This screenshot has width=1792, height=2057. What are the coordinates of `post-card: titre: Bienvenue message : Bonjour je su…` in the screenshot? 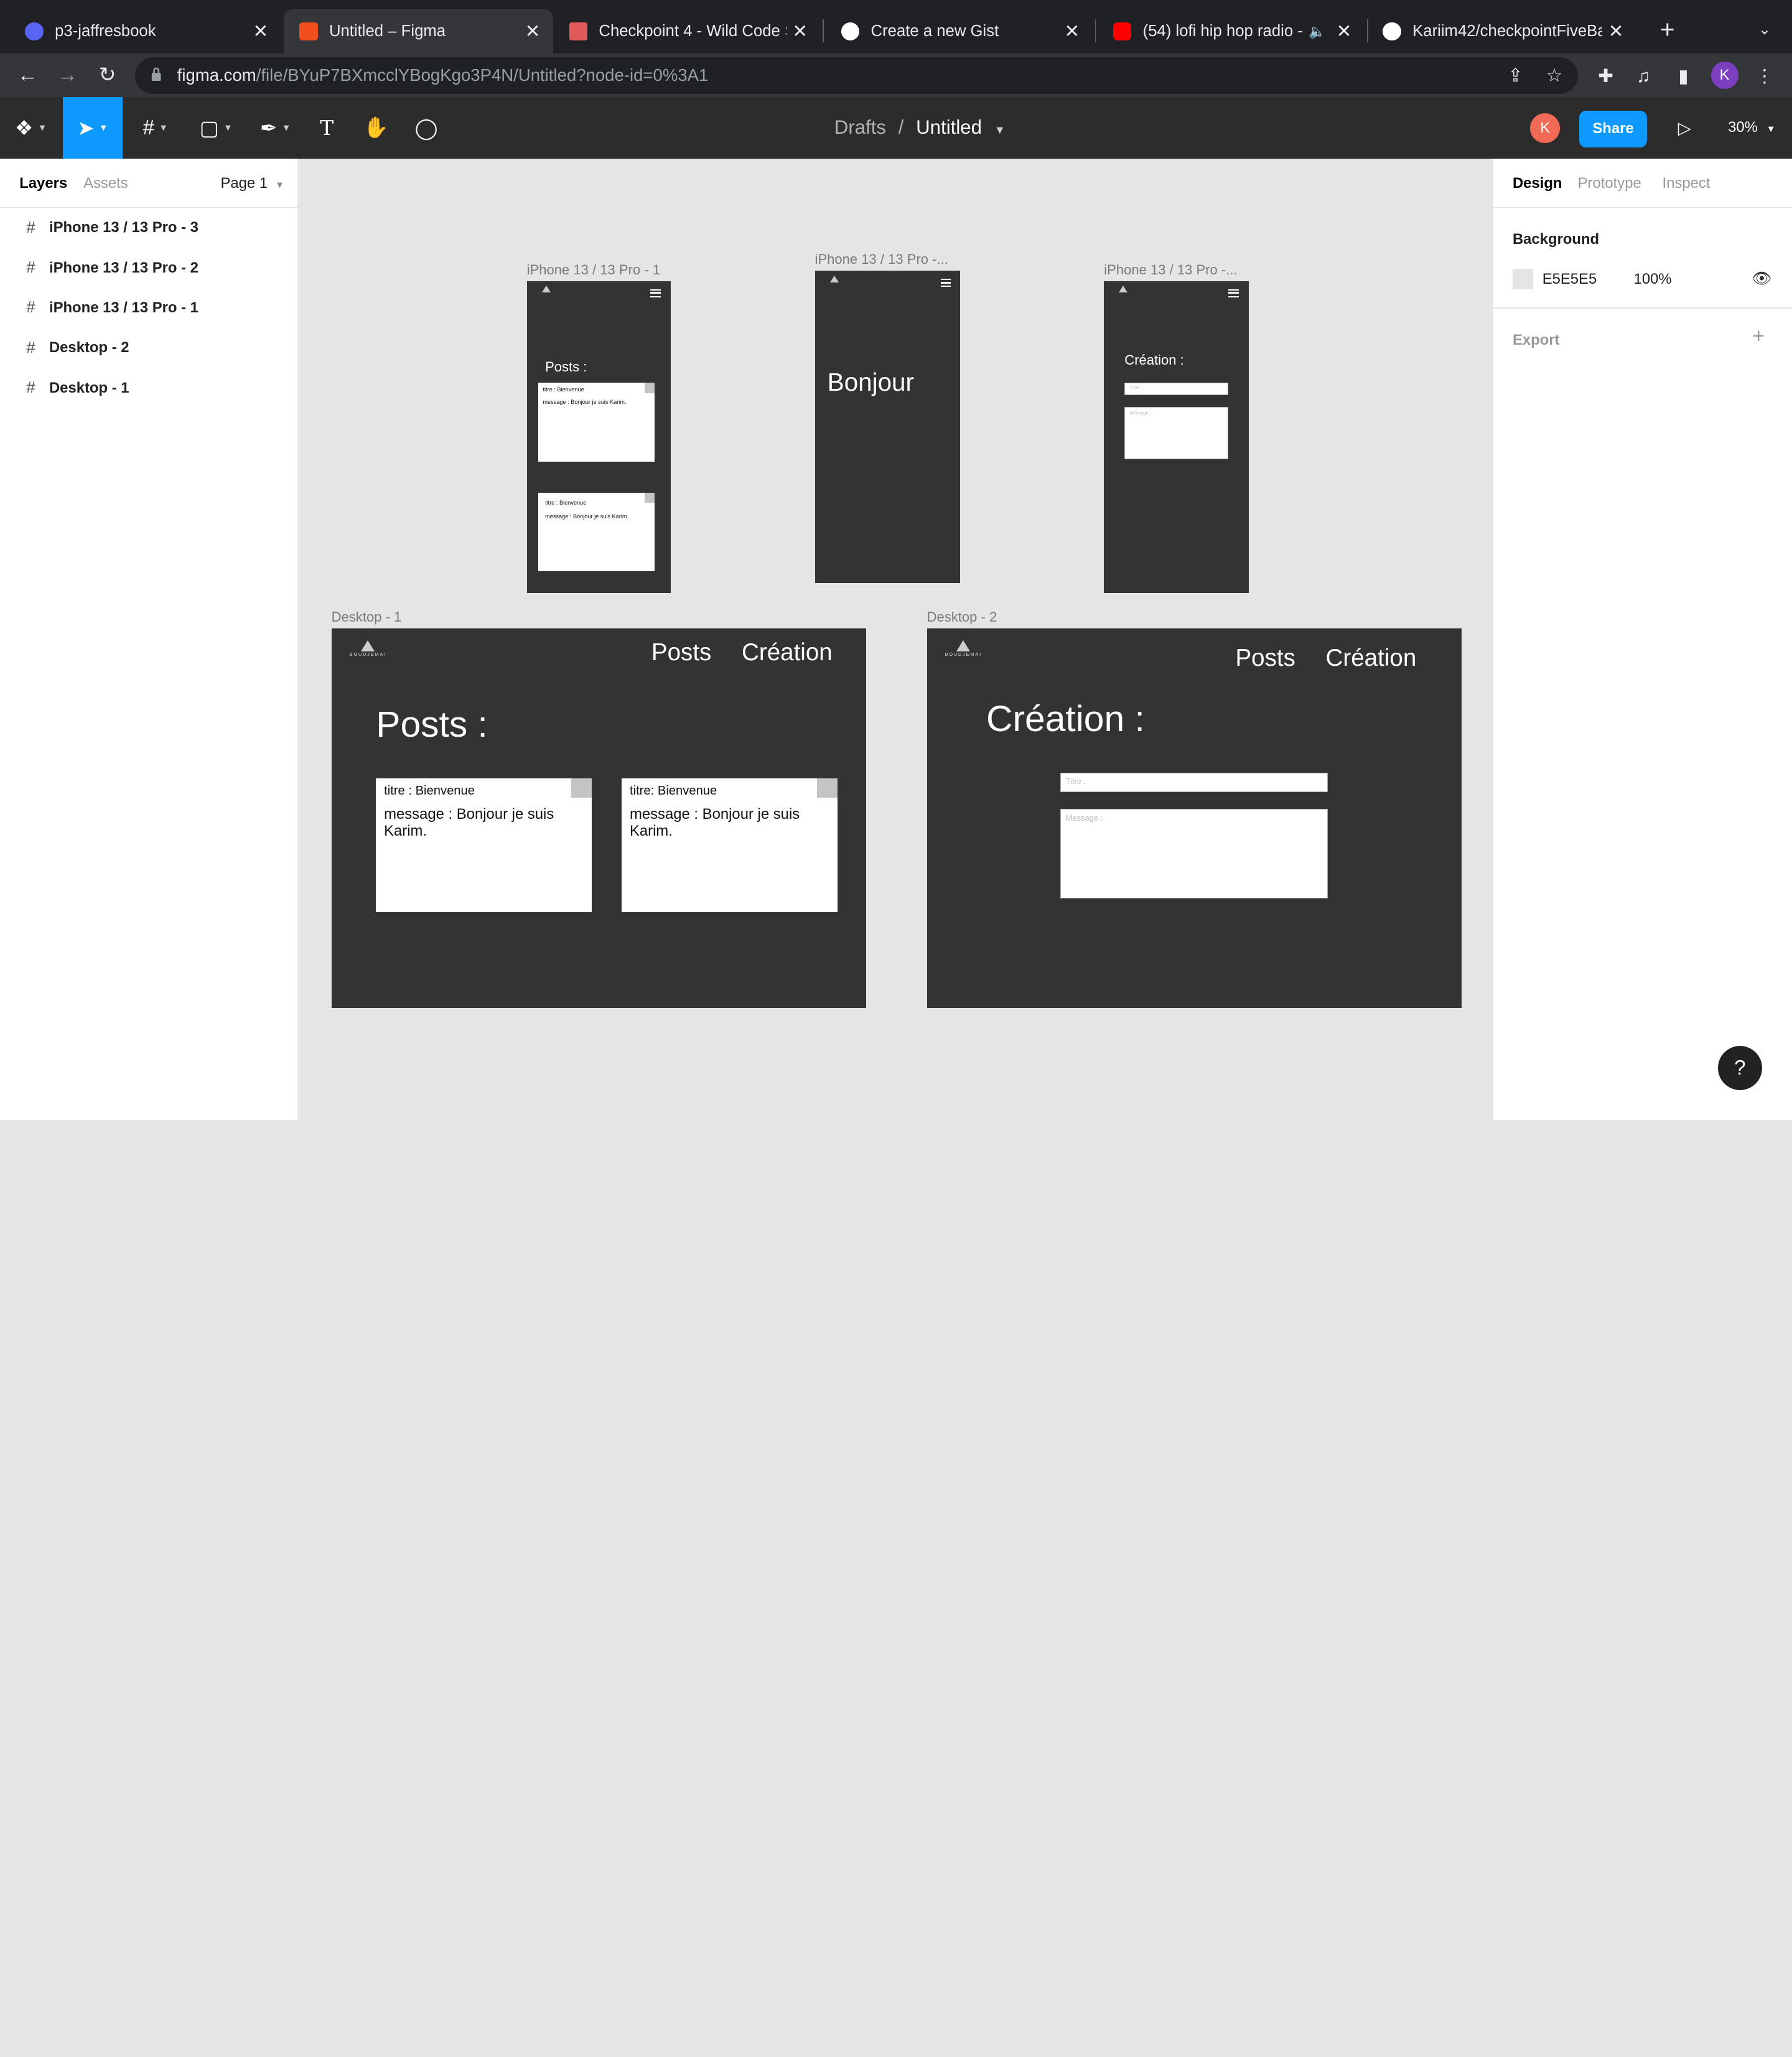 It's located at (730, 845).